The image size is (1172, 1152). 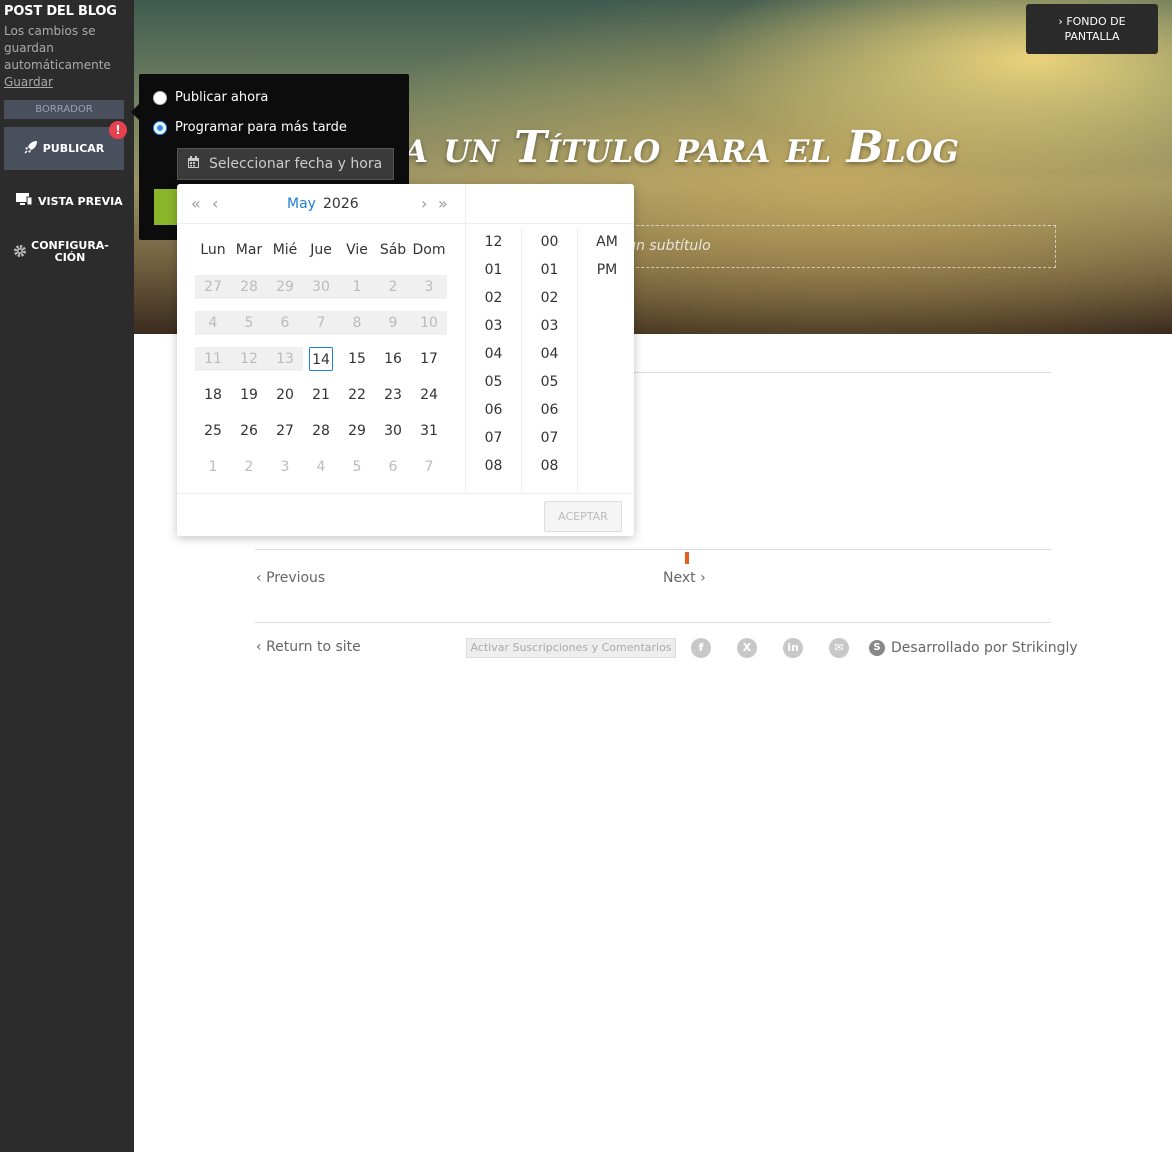 I want to click on prev-month-icon: ‹, so click(x=215, y=203).